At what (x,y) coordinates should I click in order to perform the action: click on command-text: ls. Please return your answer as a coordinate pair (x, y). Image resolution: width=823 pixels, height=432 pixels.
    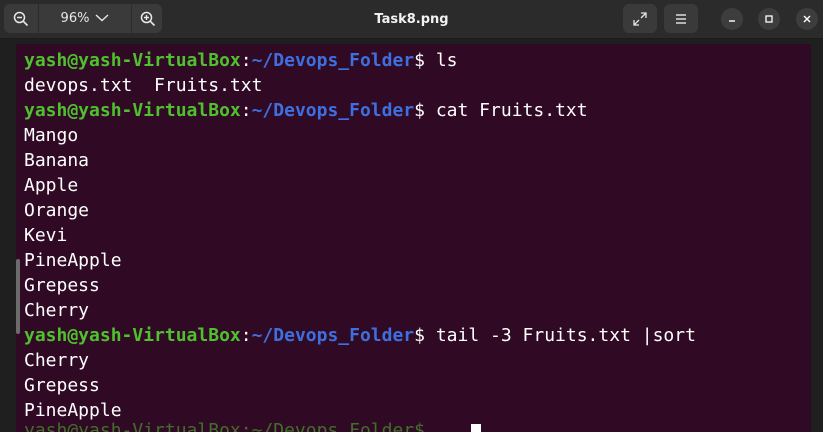
    Looking at the image, I should click on (441, 60).